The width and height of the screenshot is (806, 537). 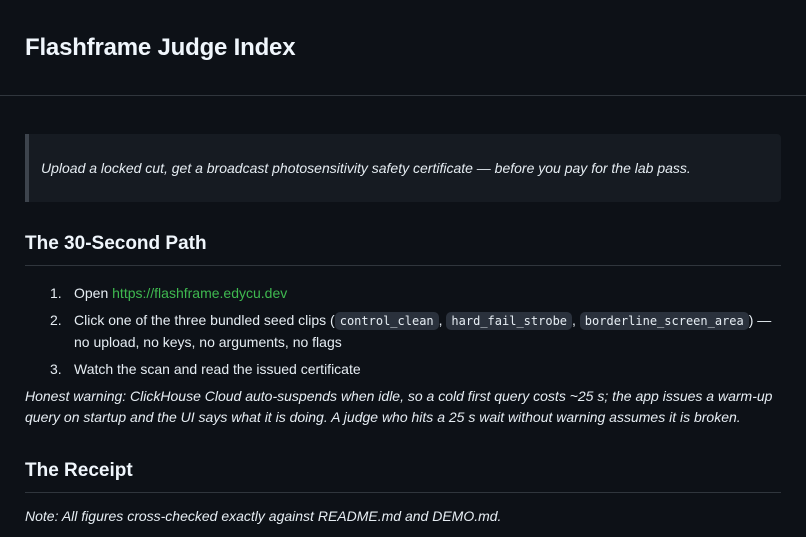 What do you see at coordinates (56, 293) in the screenshot?
I see `step-number: 1.` at bounding box center [56, 293].